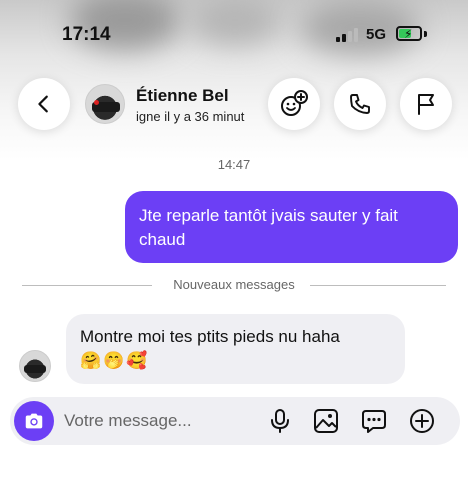  I want to click on microphone-icon, so click(280, 421).